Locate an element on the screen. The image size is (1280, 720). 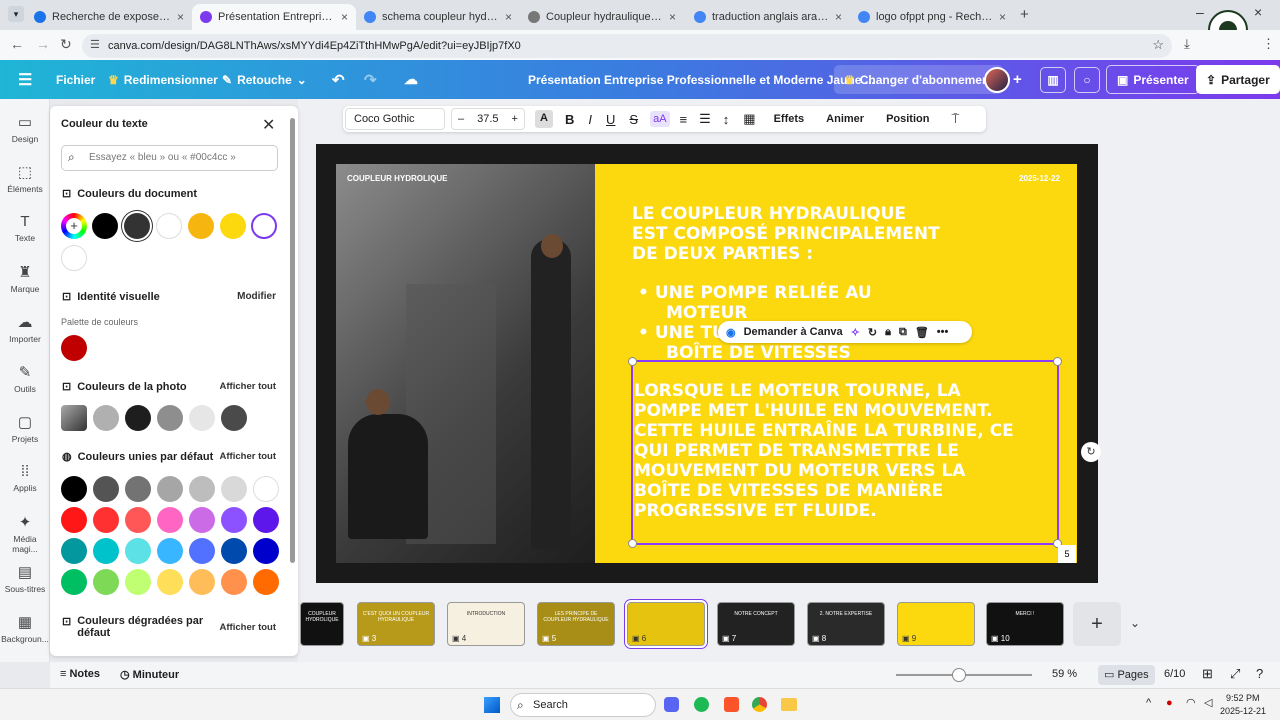
clock-time: 9:52 PM is located at coordinates (1243, 698).